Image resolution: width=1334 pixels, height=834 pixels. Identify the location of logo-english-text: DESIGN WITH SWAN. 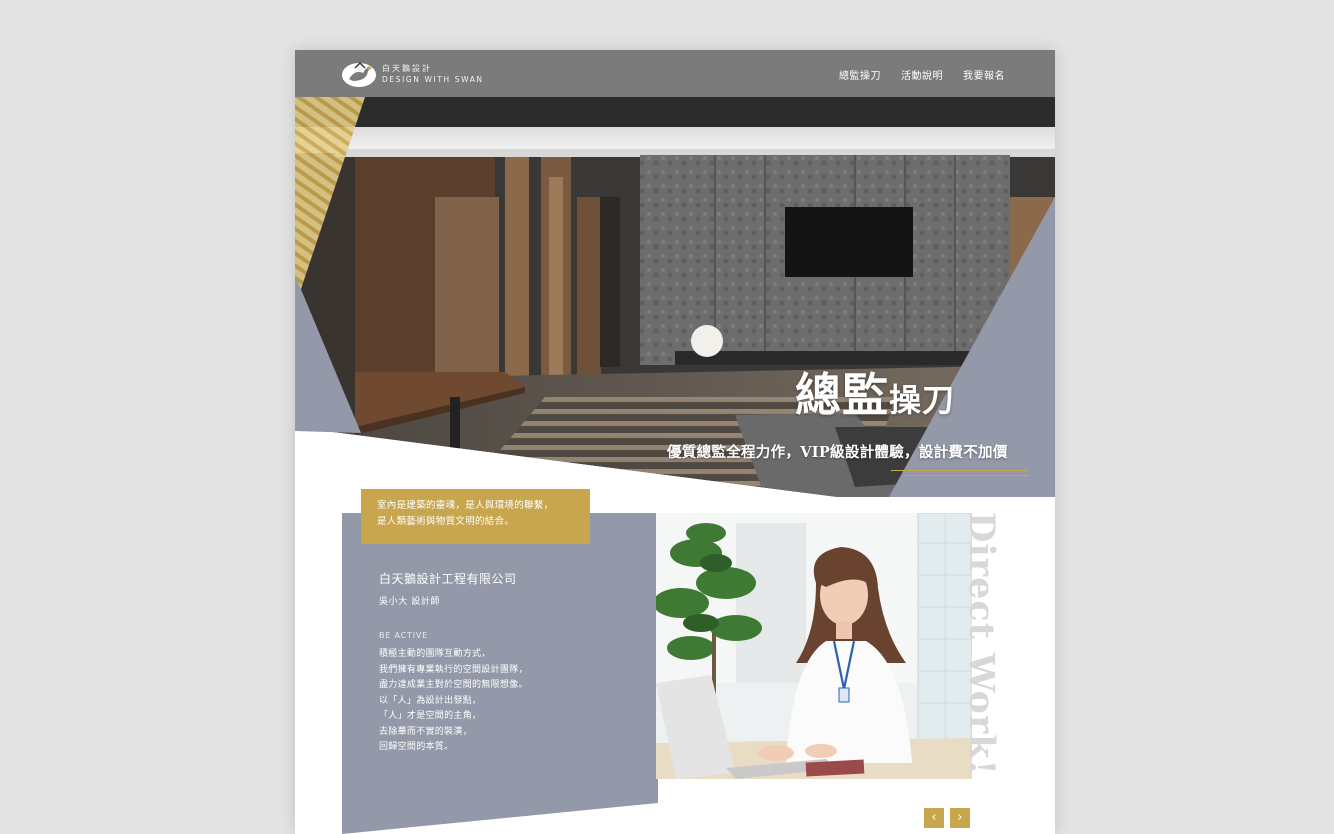
(433, 79).